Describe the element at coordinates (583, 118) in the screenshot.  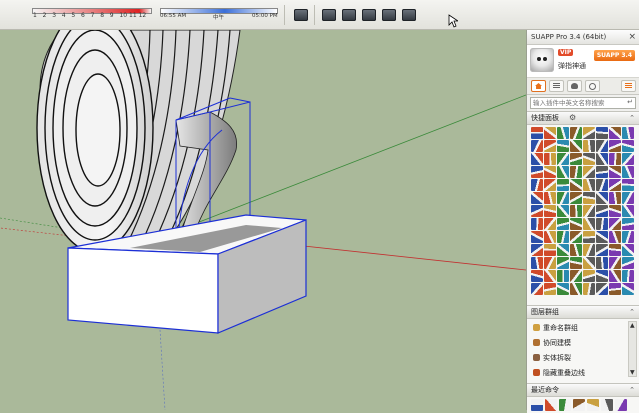
I see `quick-panel-header: 快捷面板 ⚙ ⌃` at that location.